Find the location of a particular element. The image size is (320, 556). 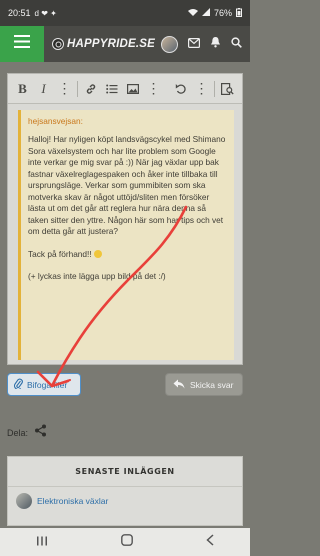

smile-emoji-icon is located at coordinates (97, 253).